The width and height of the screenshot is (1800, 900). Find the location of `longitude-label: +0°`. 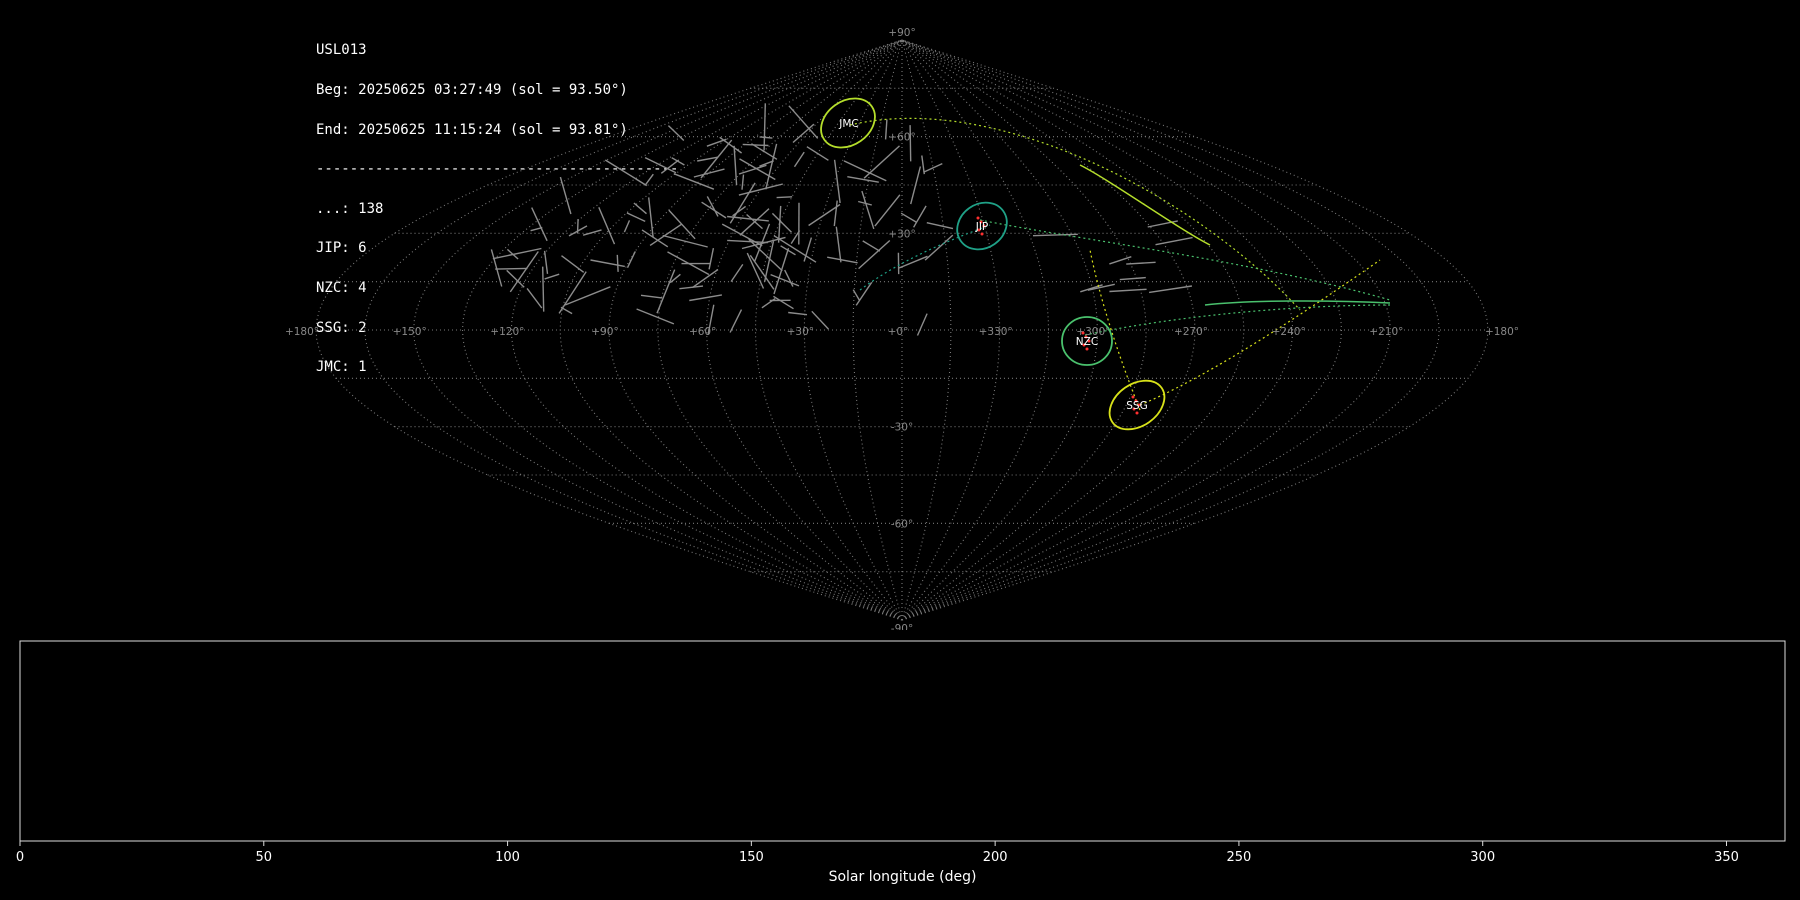

longitude-label: +0° is located at coordinates (898, 332).